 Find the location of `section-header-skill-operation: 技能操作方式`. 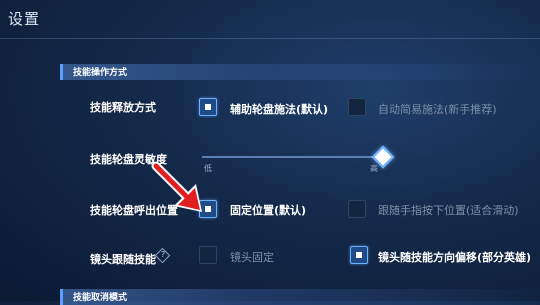

section-header-skill-operation: 技能操作方式 is located at coordinates (300, 72).